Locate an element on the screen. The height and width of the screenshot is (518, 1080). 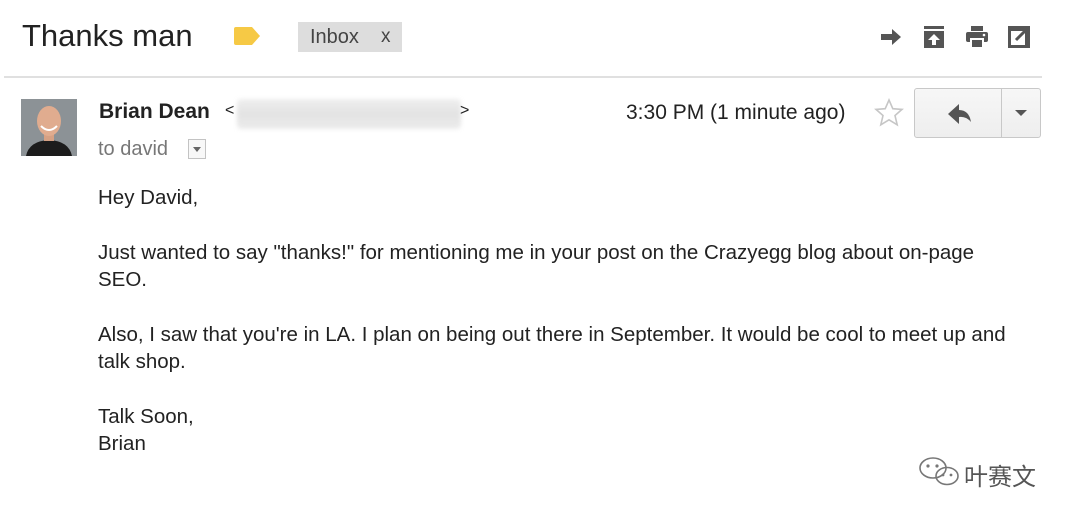
archive-up-icon is located at coordinates (934, 37).